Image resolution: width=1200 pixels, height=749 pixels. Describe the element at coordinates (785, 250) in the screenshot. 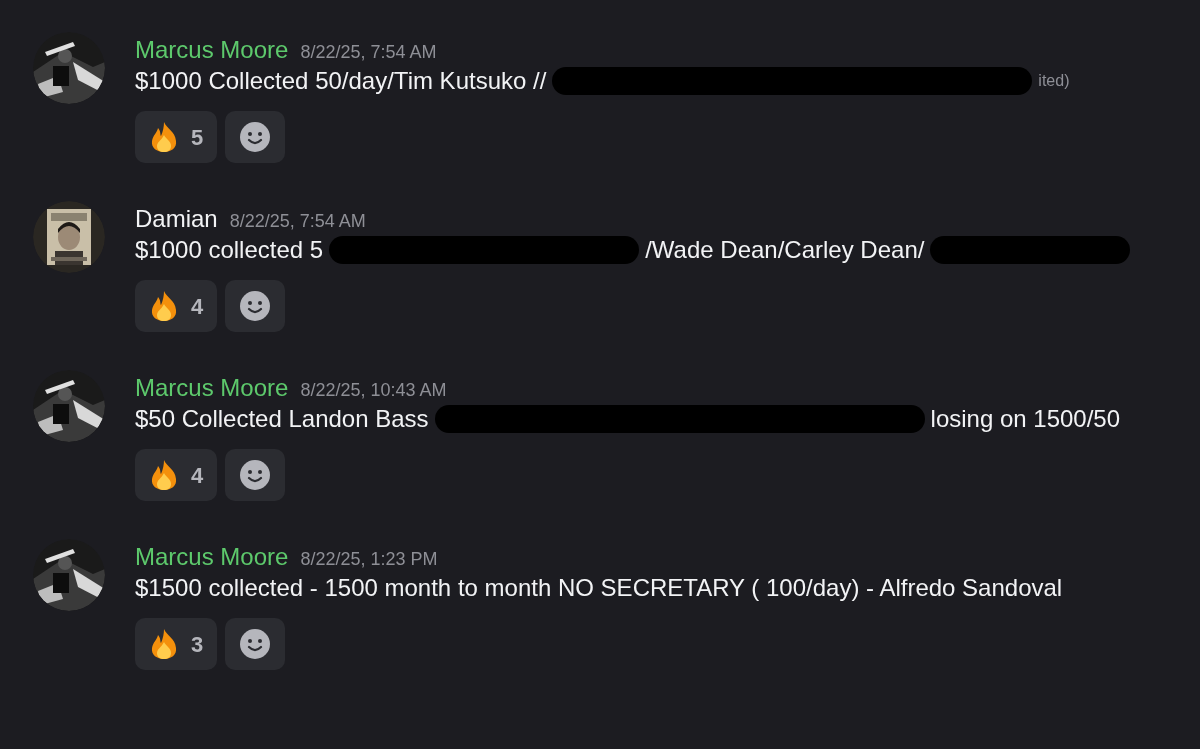

I see `message-text: /Wade Dean/Carley Dean/` at that location.